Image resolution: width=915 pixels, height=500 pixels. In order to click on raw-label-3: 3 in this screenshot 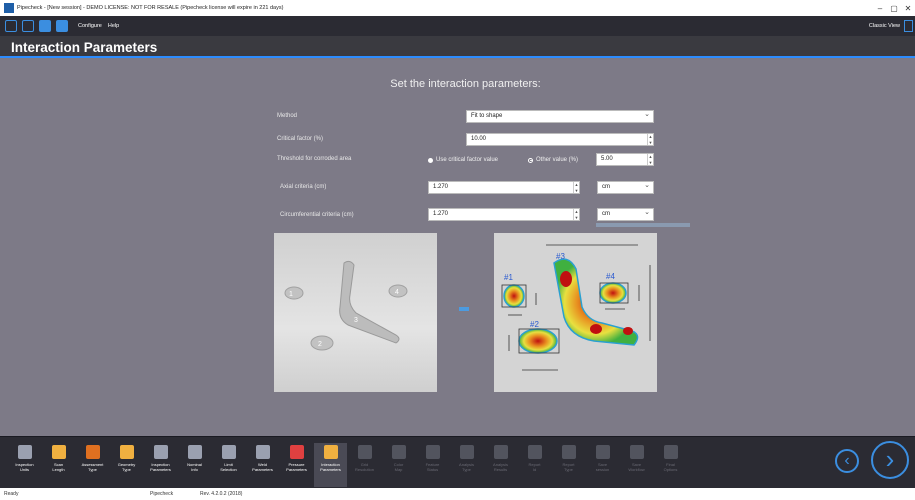, I will do `click(356, 320)`.